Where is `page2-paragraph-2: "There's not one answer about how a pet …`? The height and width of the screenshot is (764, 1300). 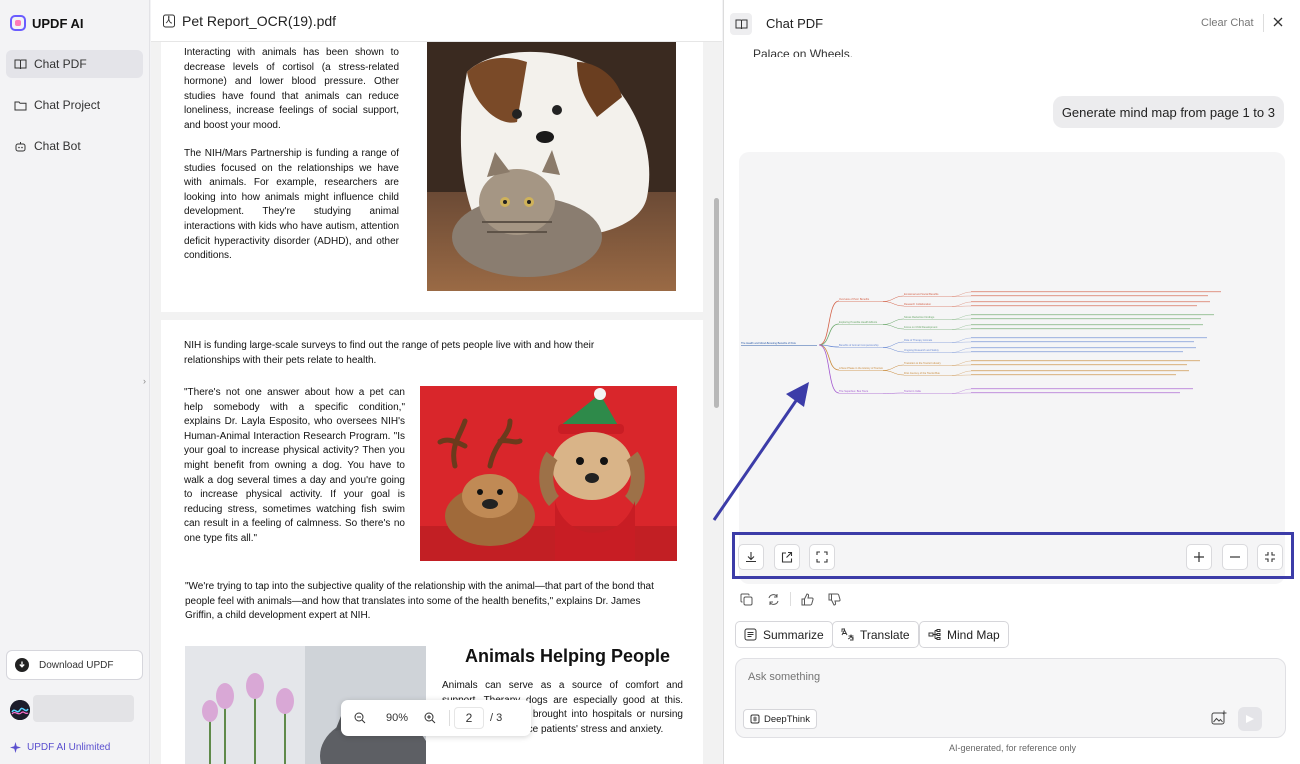 page2-paragraph-2: "There's not one answer about how a pet … is located at coordinates (294, 465).